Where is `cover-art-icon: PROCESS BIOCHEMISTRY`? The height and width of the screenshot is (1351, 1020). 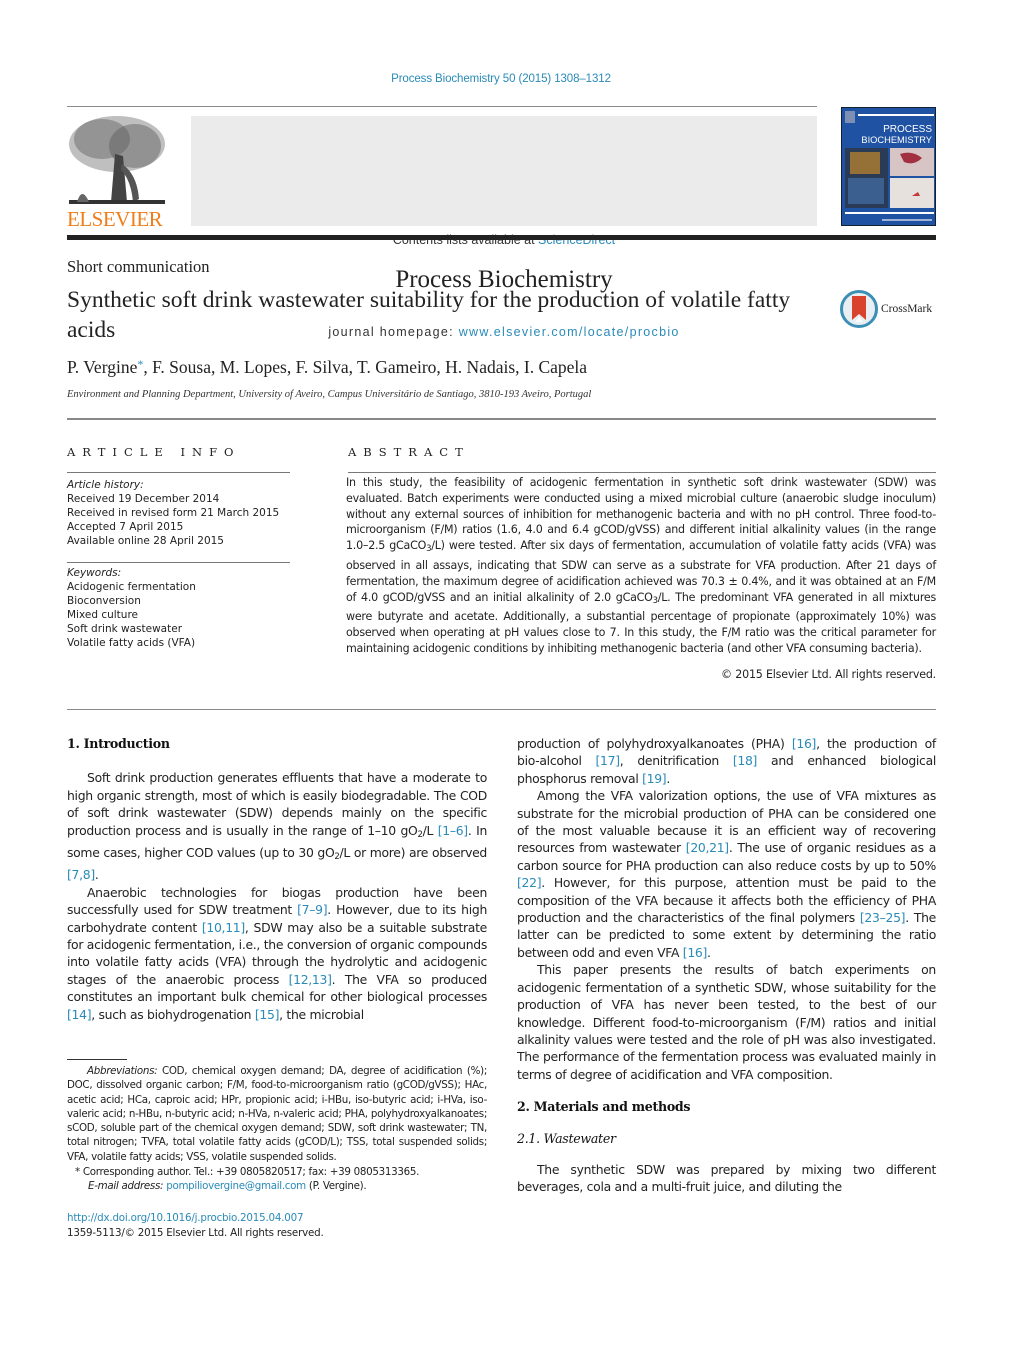 cover-art-icon: PROCESS BIOCHEMISTRY is located at coordinates (888, 166).